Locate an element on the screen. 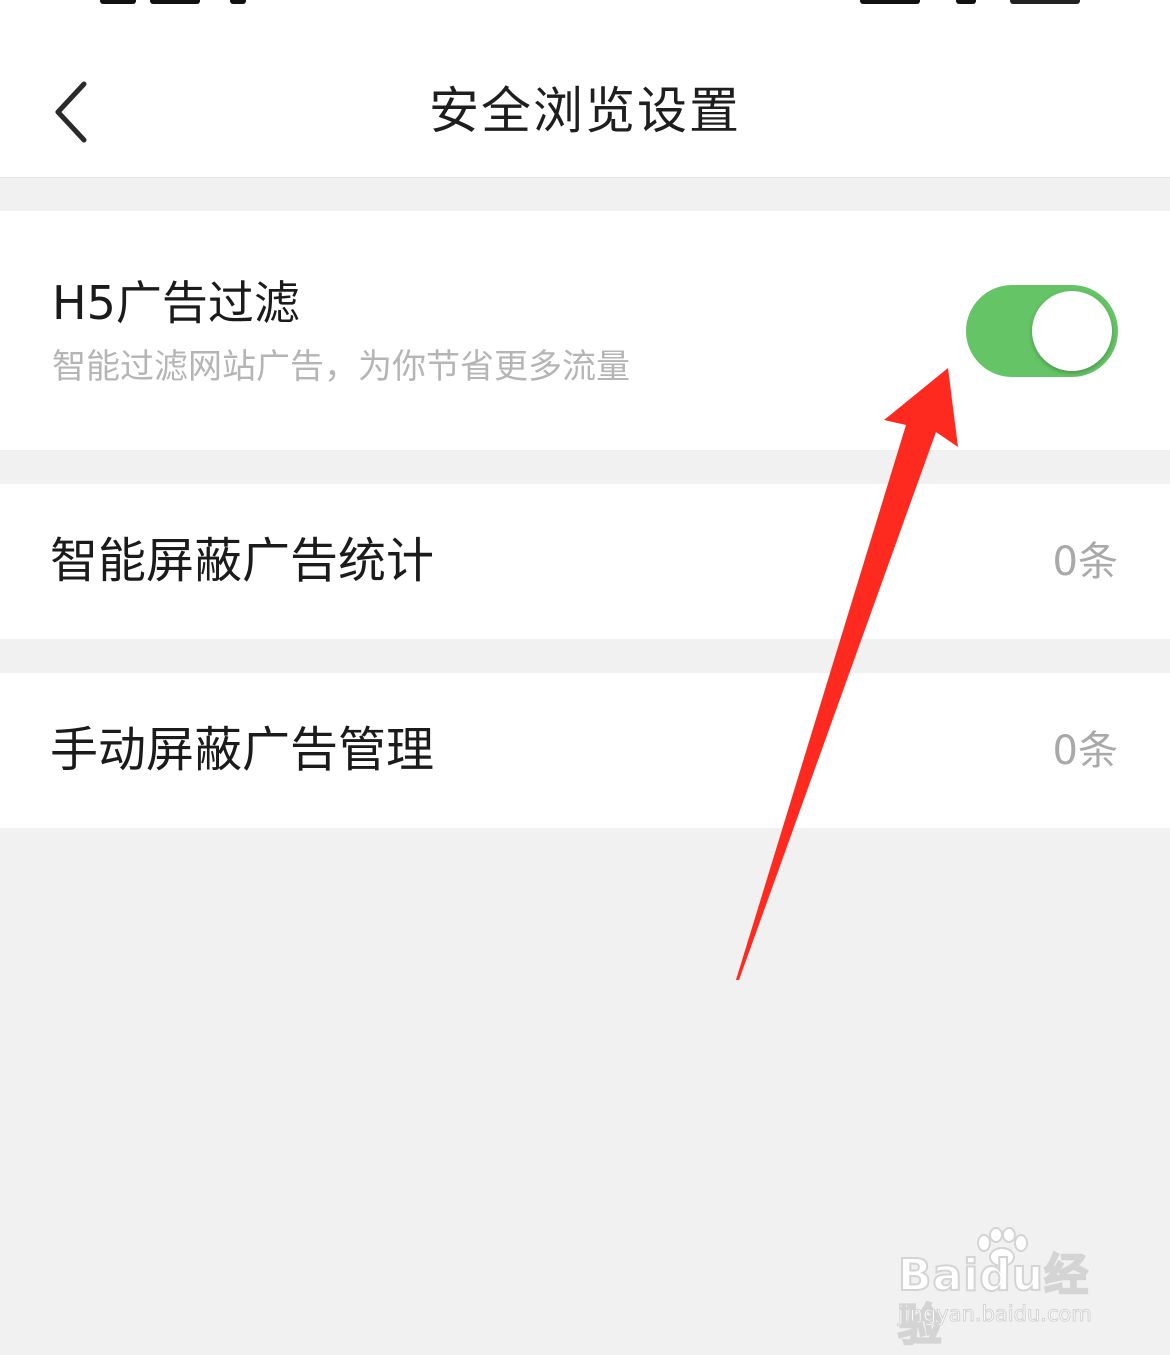  status-bar is located at coordinates (585, 20).